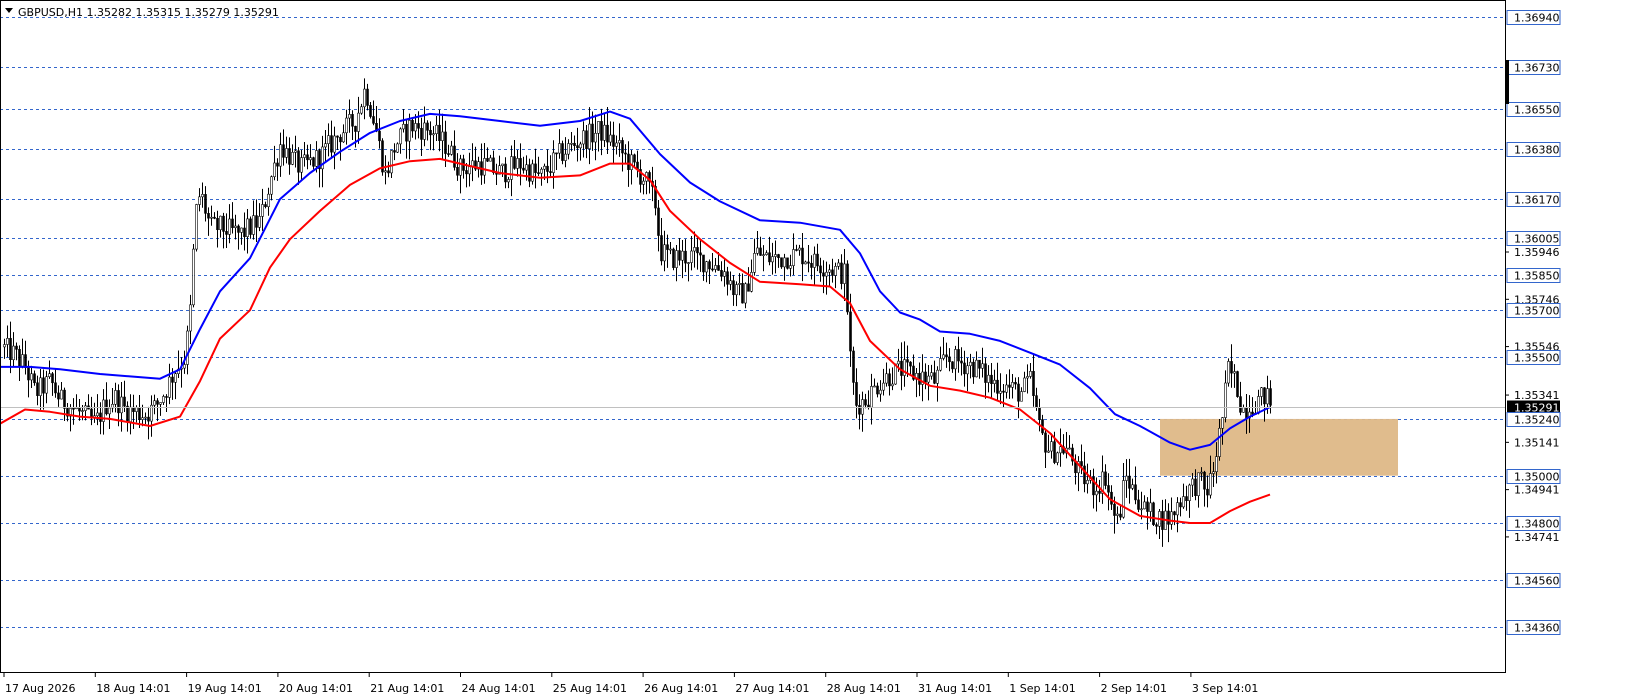 This screenshot has width=1626, height=696. What do you see at coordinates (1537, 311) in the screenshot?
I see `level-label: 1.35700` at bounding box center [1537, 311].